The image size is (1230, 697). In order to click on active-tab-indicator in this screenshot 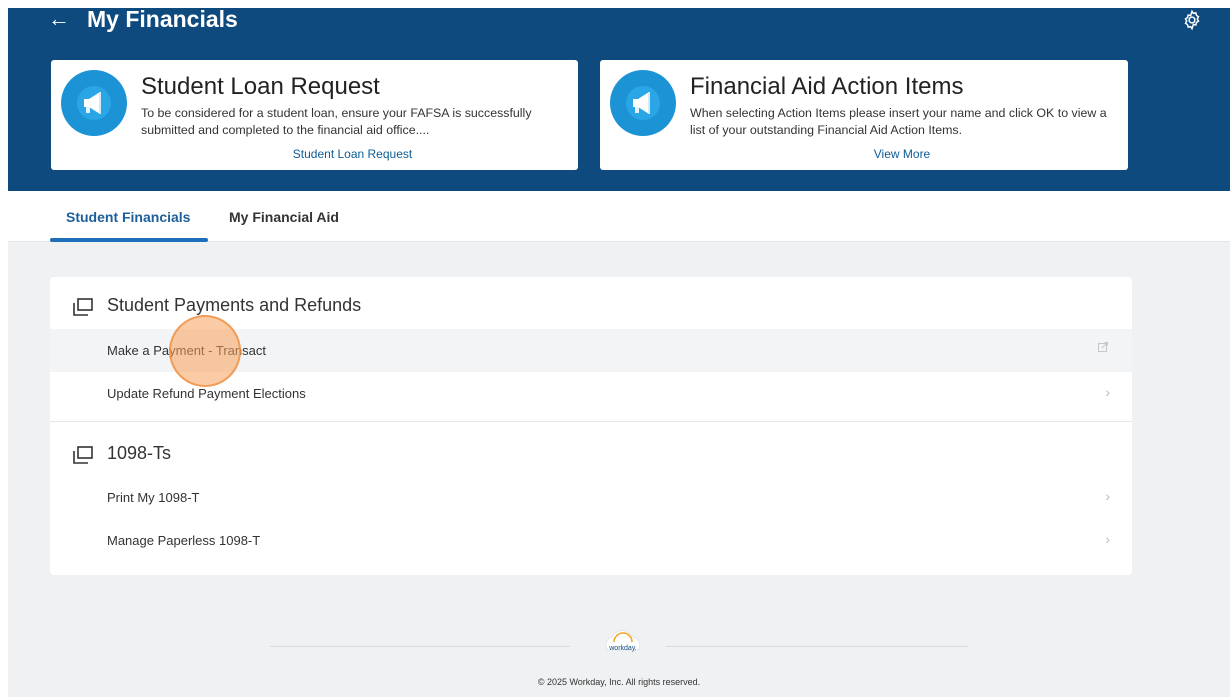, I will do `click(129, 240)`.